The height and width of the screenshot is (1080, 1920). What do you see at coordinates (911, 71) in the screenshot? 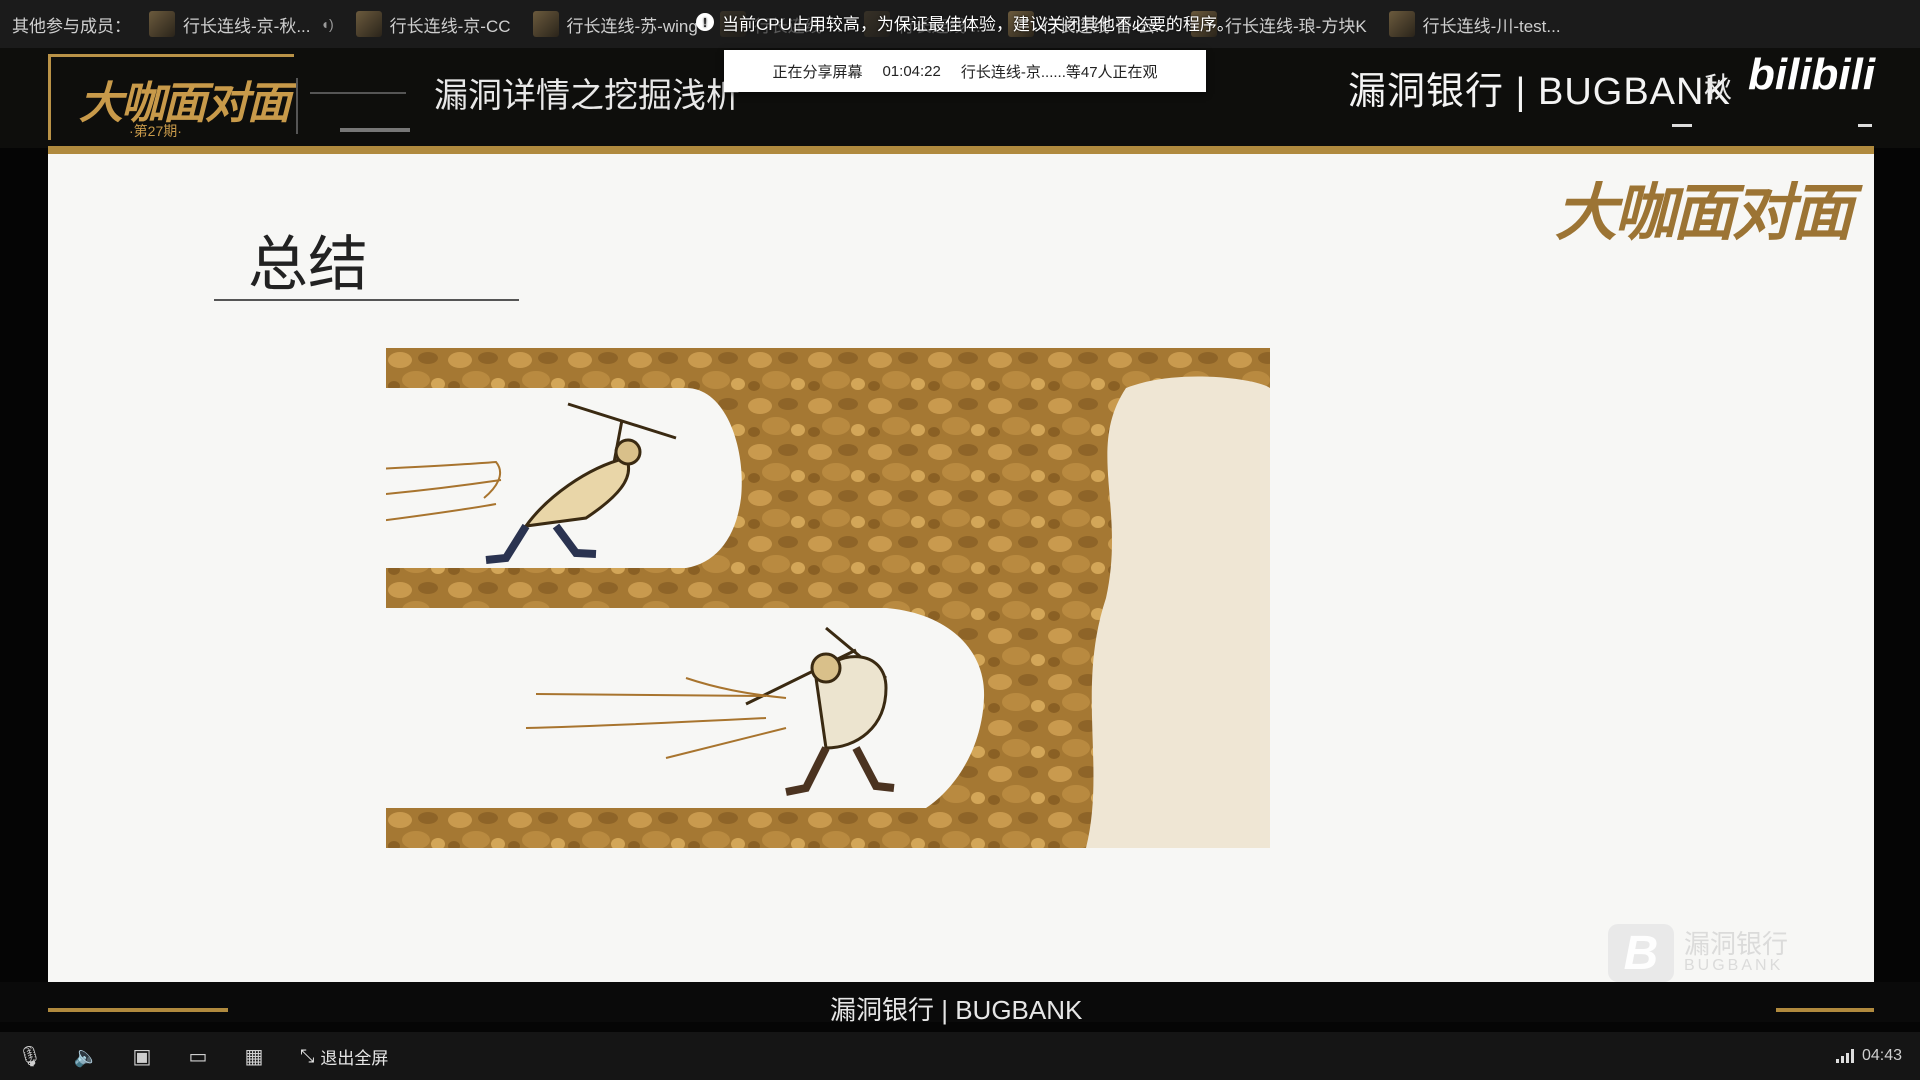
I see `share-elapsed: 01:04:22` at bounding box center [911, 71].